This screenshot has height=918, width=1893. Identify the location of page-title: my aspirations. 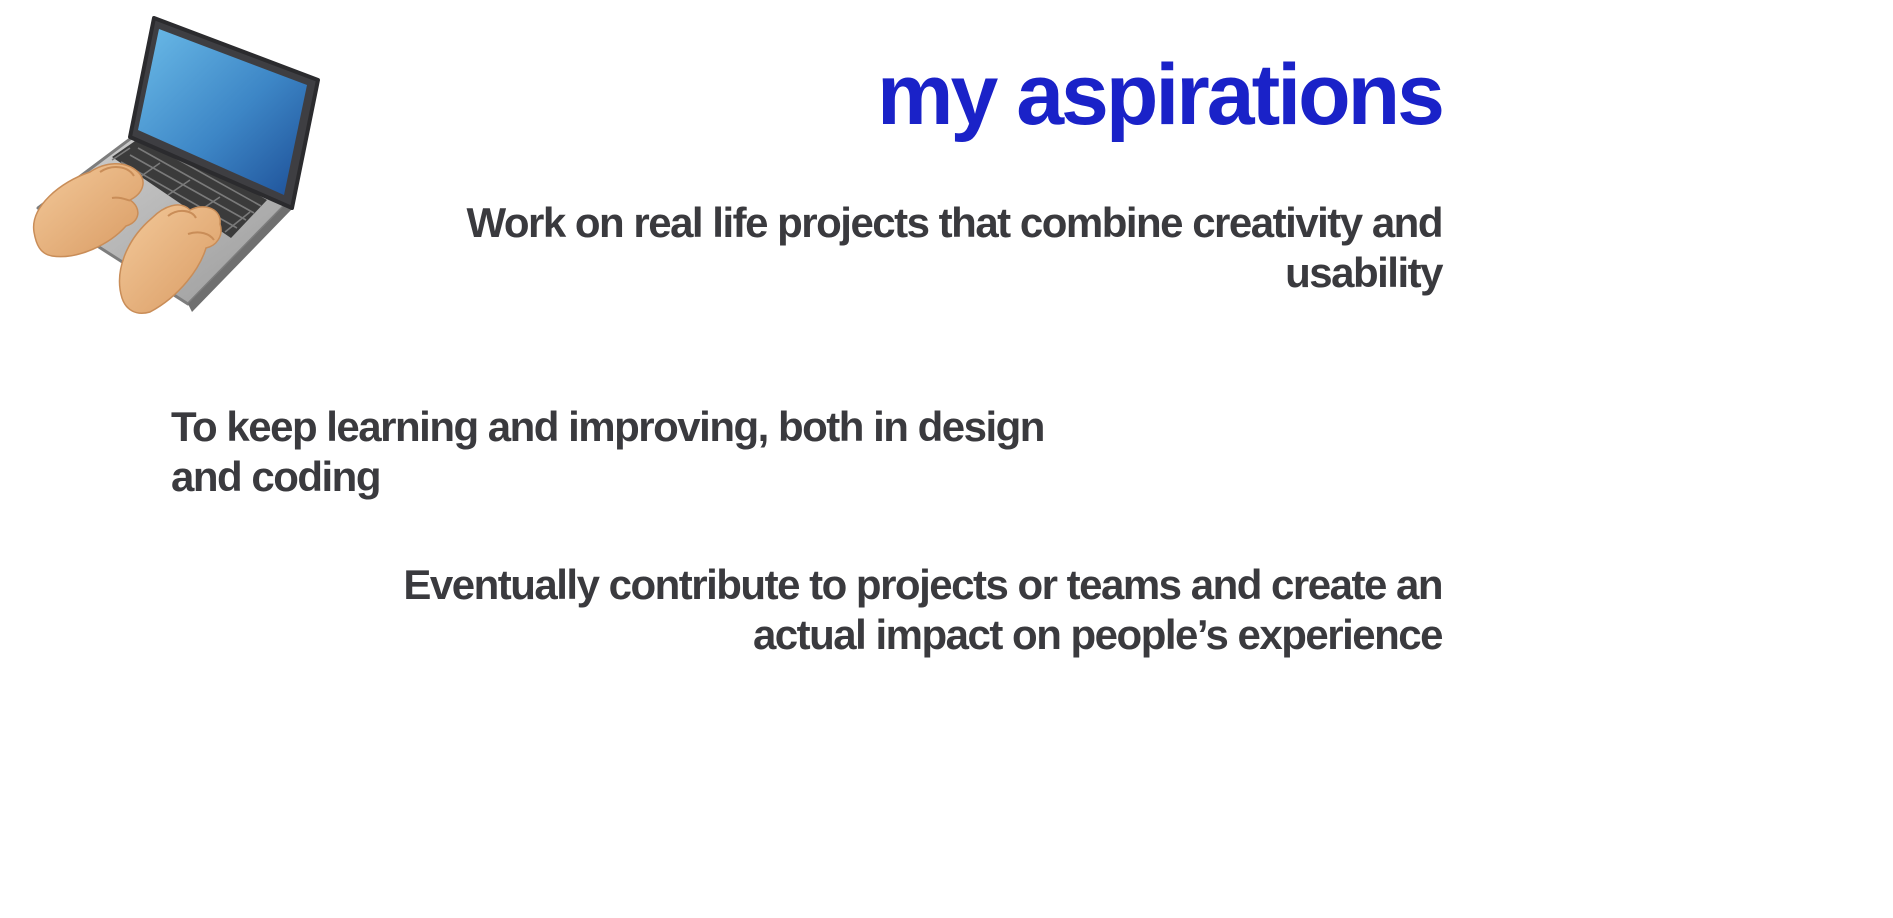
(1161, 95).